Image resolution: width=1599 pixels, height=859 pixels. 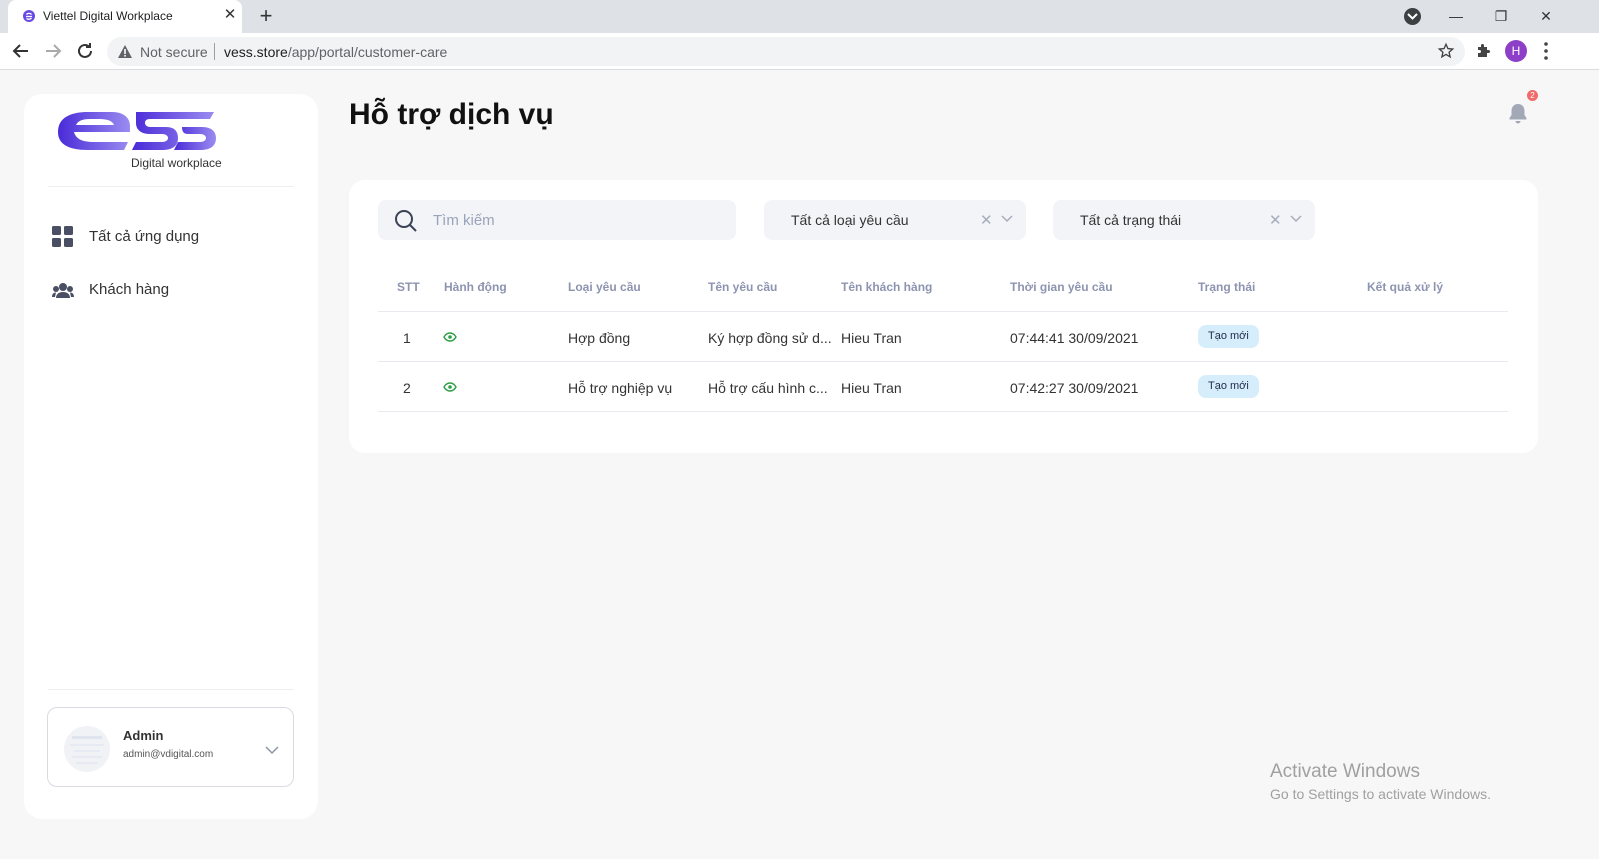 I want to click on warning-icon, so click(x=125, y=51).